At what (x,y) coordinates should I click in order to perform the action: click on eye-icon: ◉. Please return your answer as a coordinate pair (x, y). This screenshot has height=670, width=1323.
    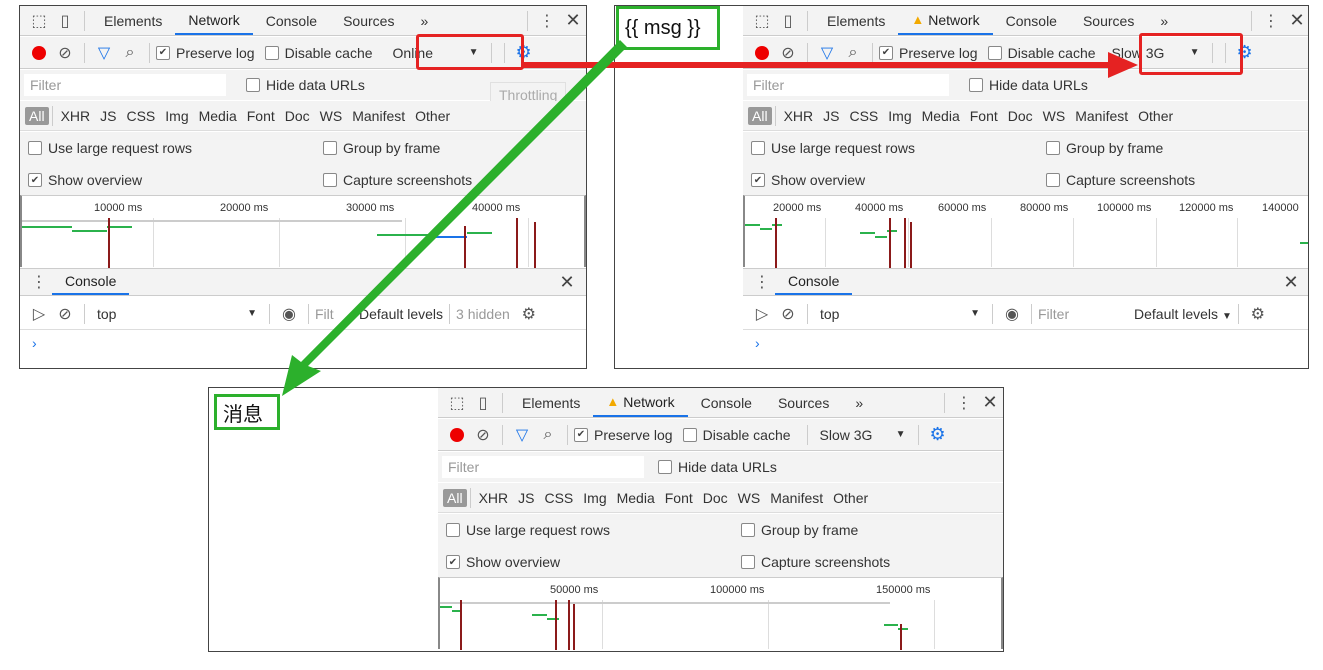
    Looking at the image, I should click on (1012, 314).